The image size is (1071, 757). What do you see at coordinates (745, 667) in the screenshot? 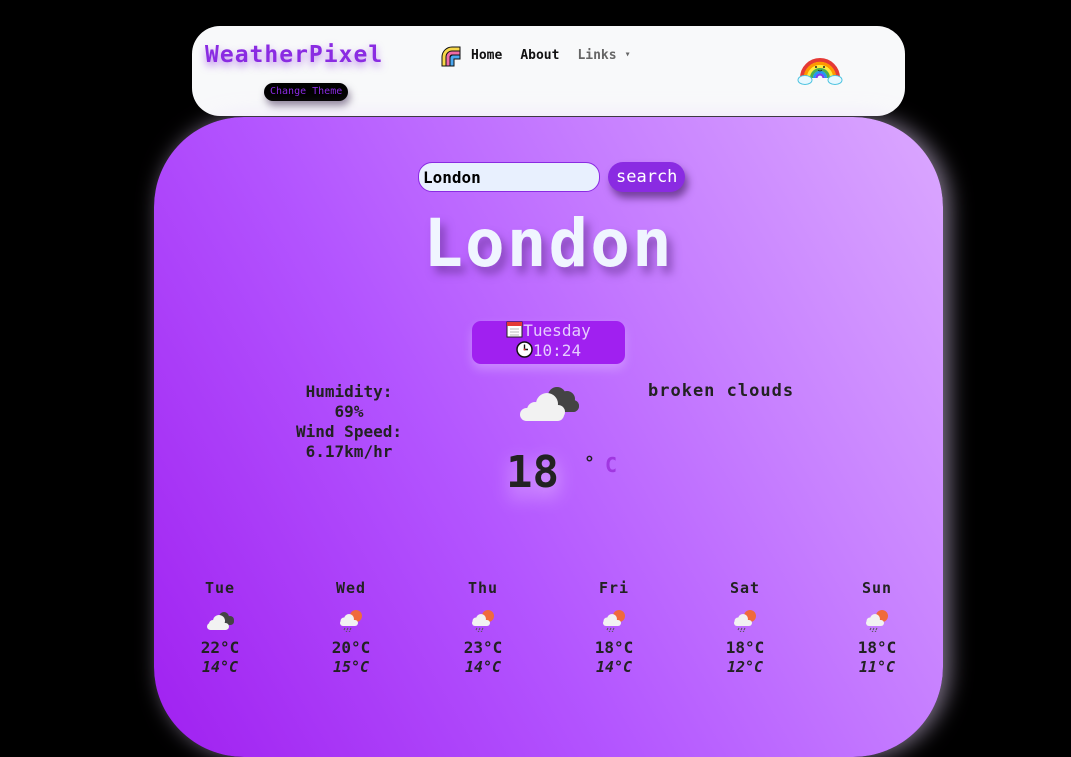
I see `forecast-min-temp: 12°C` at bounding box center [745, 667].